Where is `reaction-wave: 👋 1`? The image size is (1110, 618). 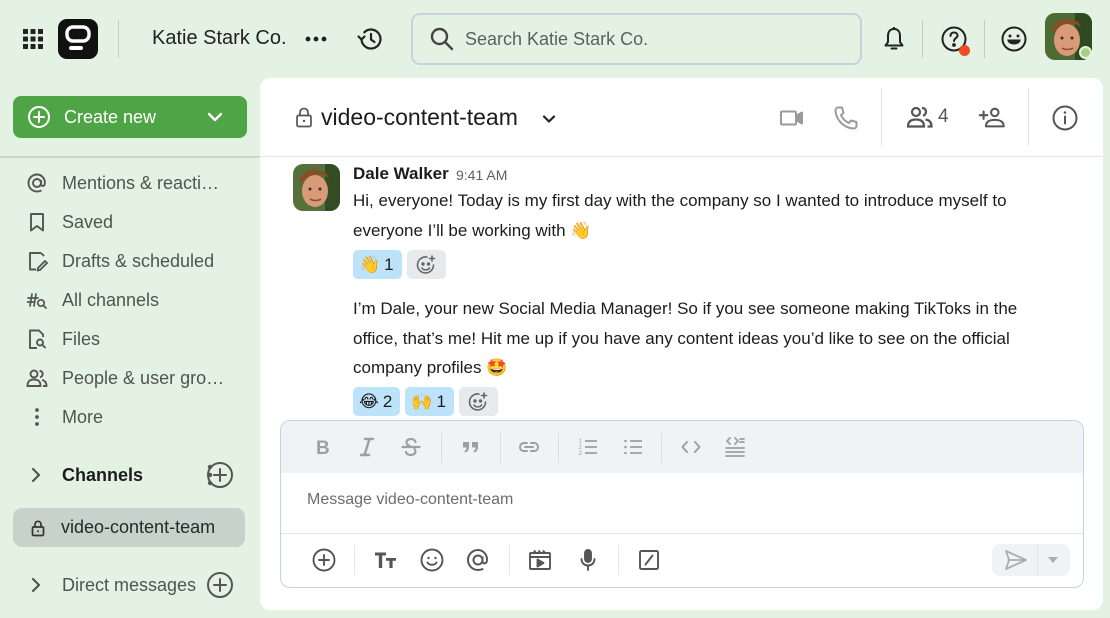
reaction-wave: 👋 1 is located at coordinates (377, 264).